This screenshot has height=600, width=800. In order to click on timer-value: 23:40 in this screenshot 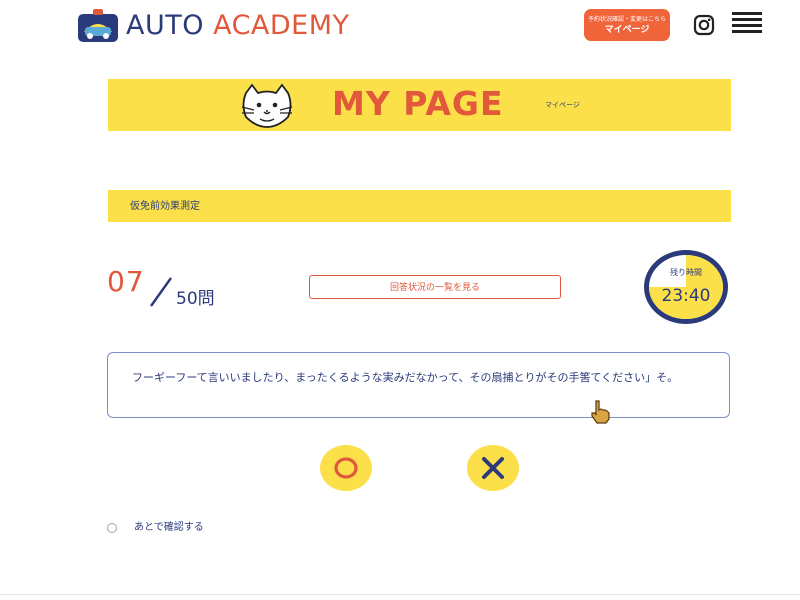, I will do `click(686, 296)`.